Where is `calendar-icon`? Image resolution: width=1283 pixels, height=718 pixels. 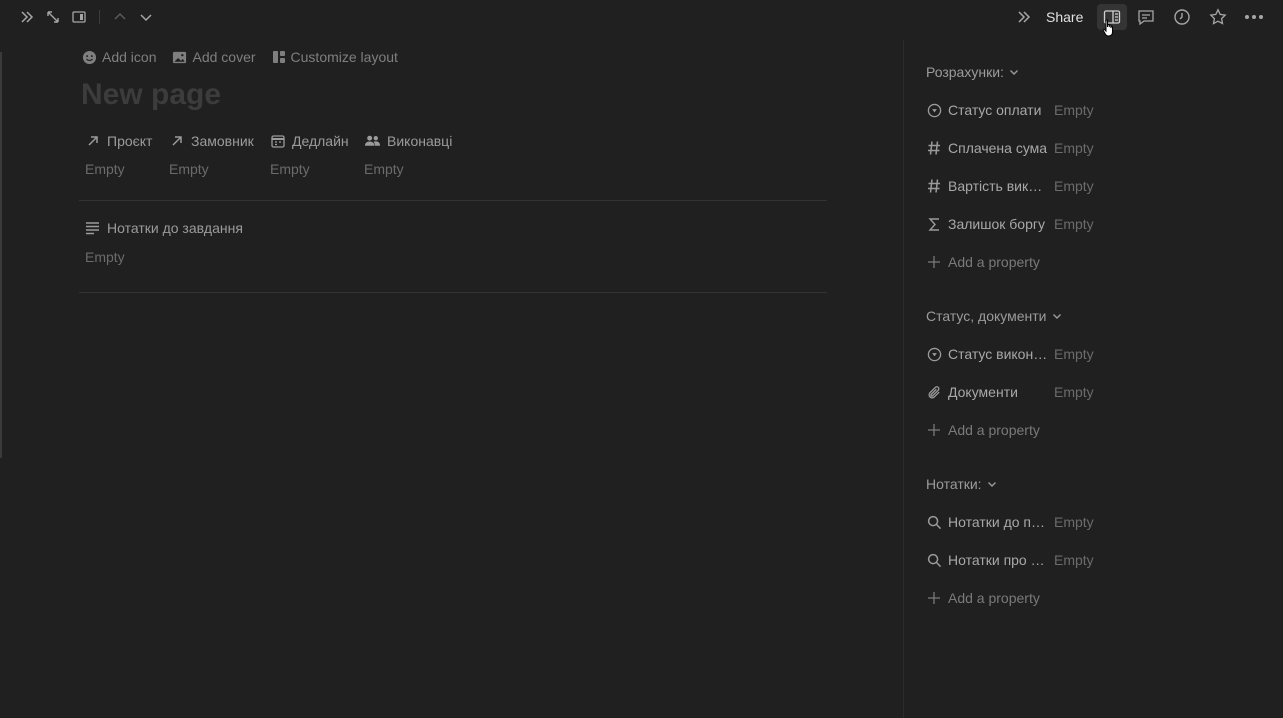 calendar-icon is located at coordinates (278, 141).